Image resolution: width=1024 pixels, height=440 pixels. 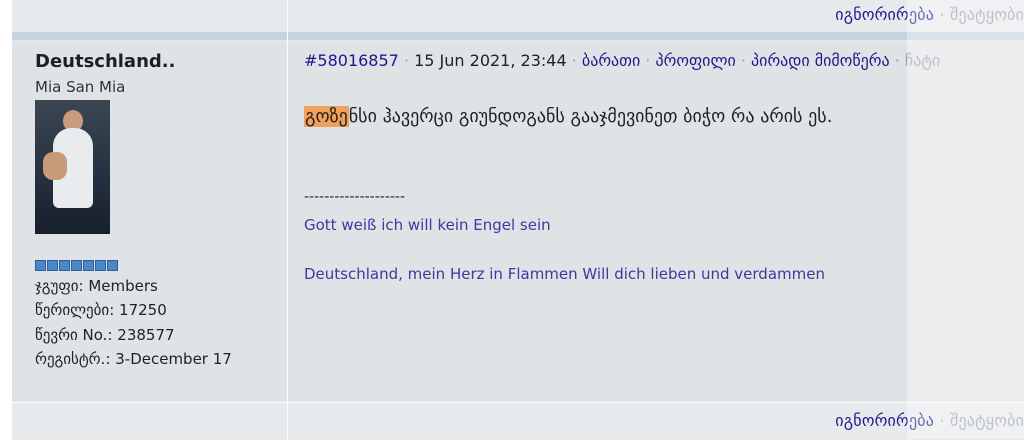 What do you see at coordinates (123, 286) in the screenshot?
I see `group-value: Members` at bounding box center [123, 286].